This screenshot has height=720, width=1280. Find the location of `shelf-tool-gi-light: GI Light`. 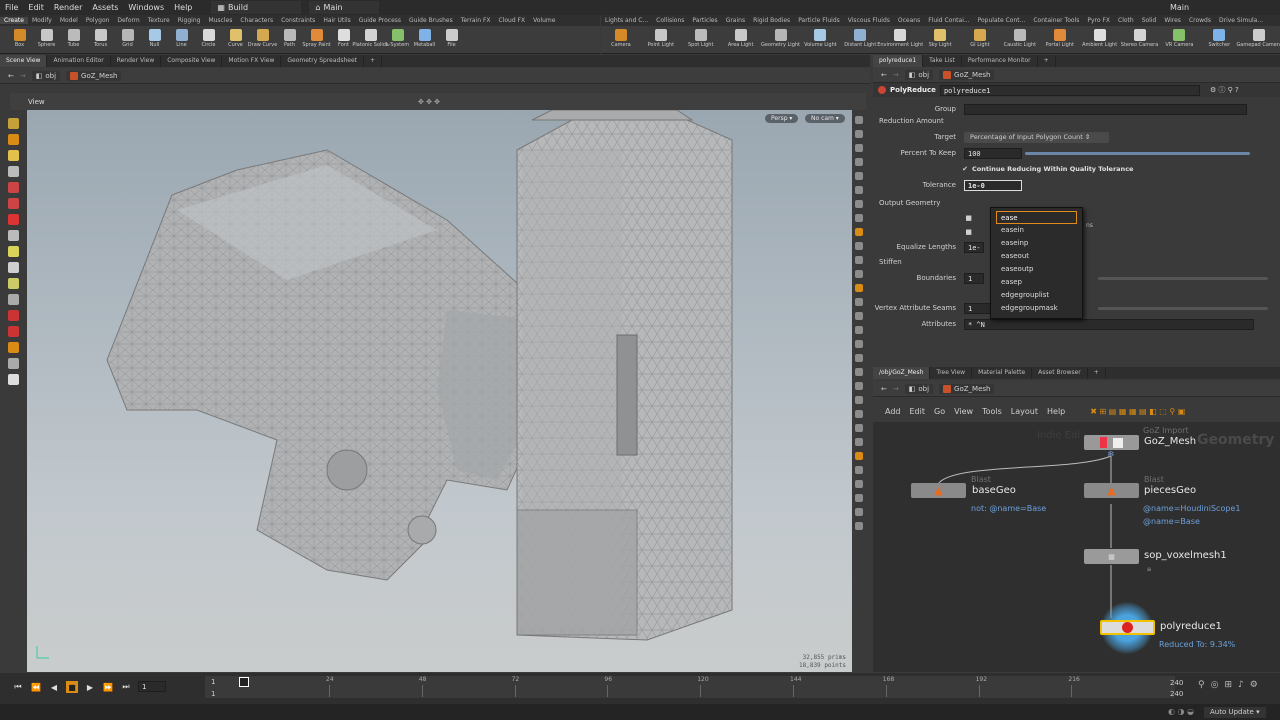

shelf-tool-gi-light: GI Light is located at coordinates (980, 37).